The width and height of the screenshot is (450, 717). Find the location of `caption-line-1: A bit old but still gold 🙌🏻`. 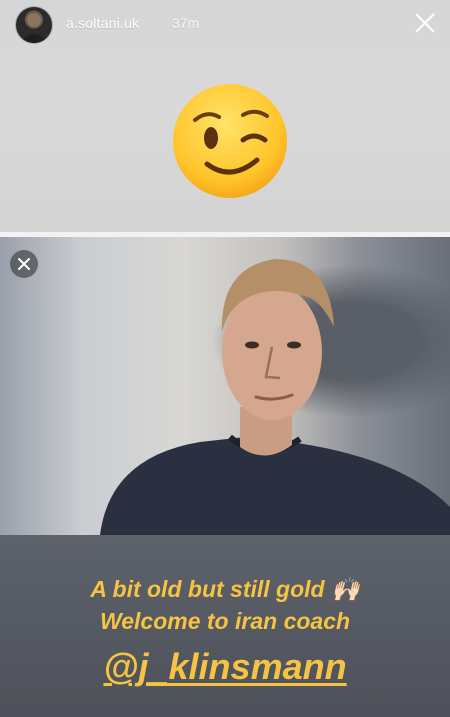

caption-line-1: A bit old but still gold 🙌🏻 is located at coordinates (225, 589).